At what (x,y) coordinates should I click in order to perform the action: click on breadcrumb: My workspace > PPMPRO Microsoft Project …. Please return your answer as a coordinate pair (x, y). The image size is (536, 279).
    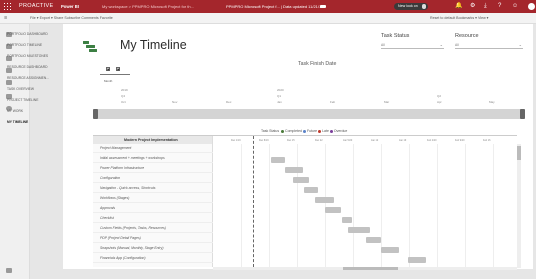
    Looking at the image, I should click on (148, 6).